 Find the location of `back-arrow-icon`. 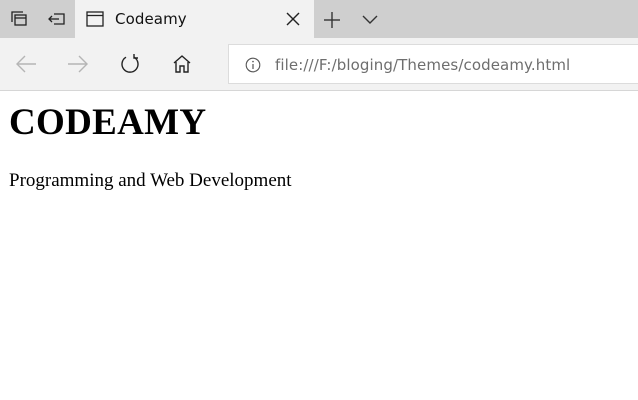

back-arrow-icon is located at coordinates (26, 64).